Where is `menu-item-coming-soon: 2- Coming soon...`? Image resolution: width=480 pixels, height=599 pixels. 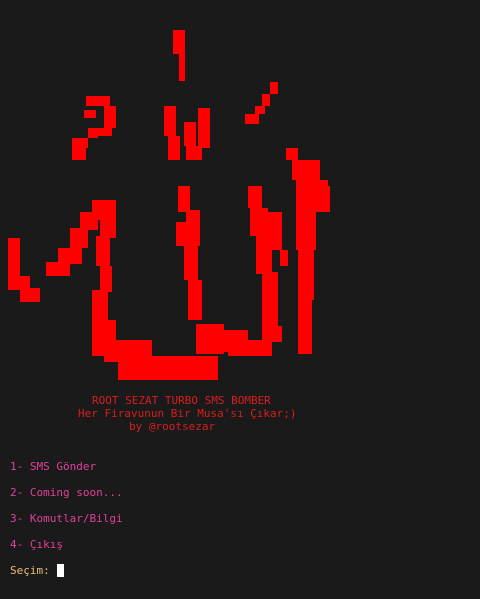 menu-item-coming-soon: 2- Coming soon... is located at coordinates (66, 492).